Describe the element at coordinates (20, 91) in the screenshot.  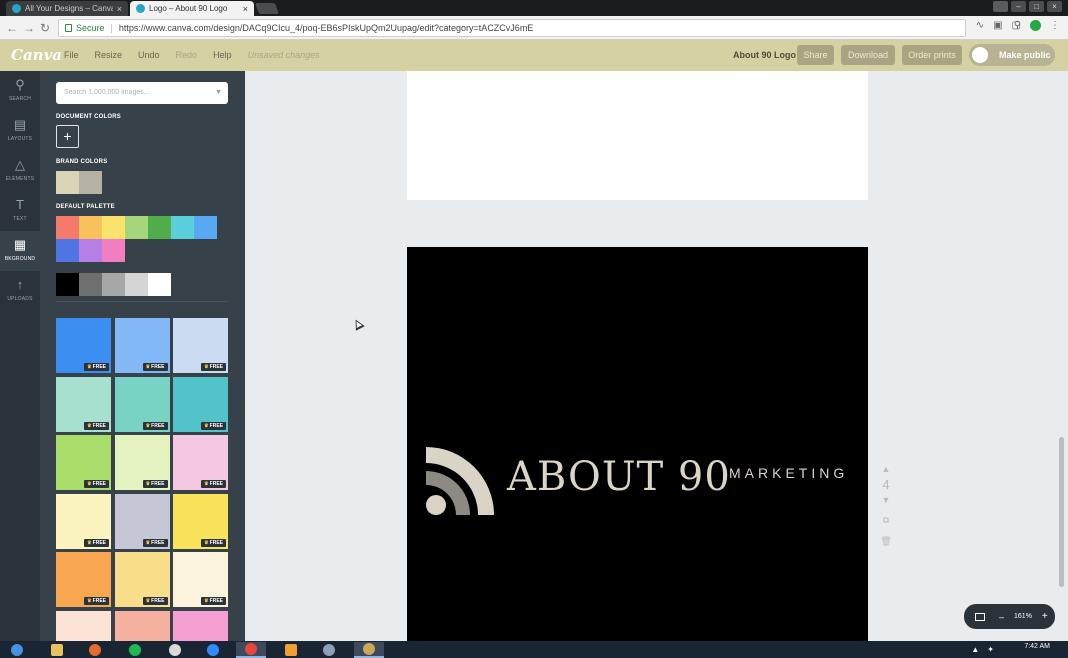
I see `side-nav-search: ⚲ SEARCH` at that location.